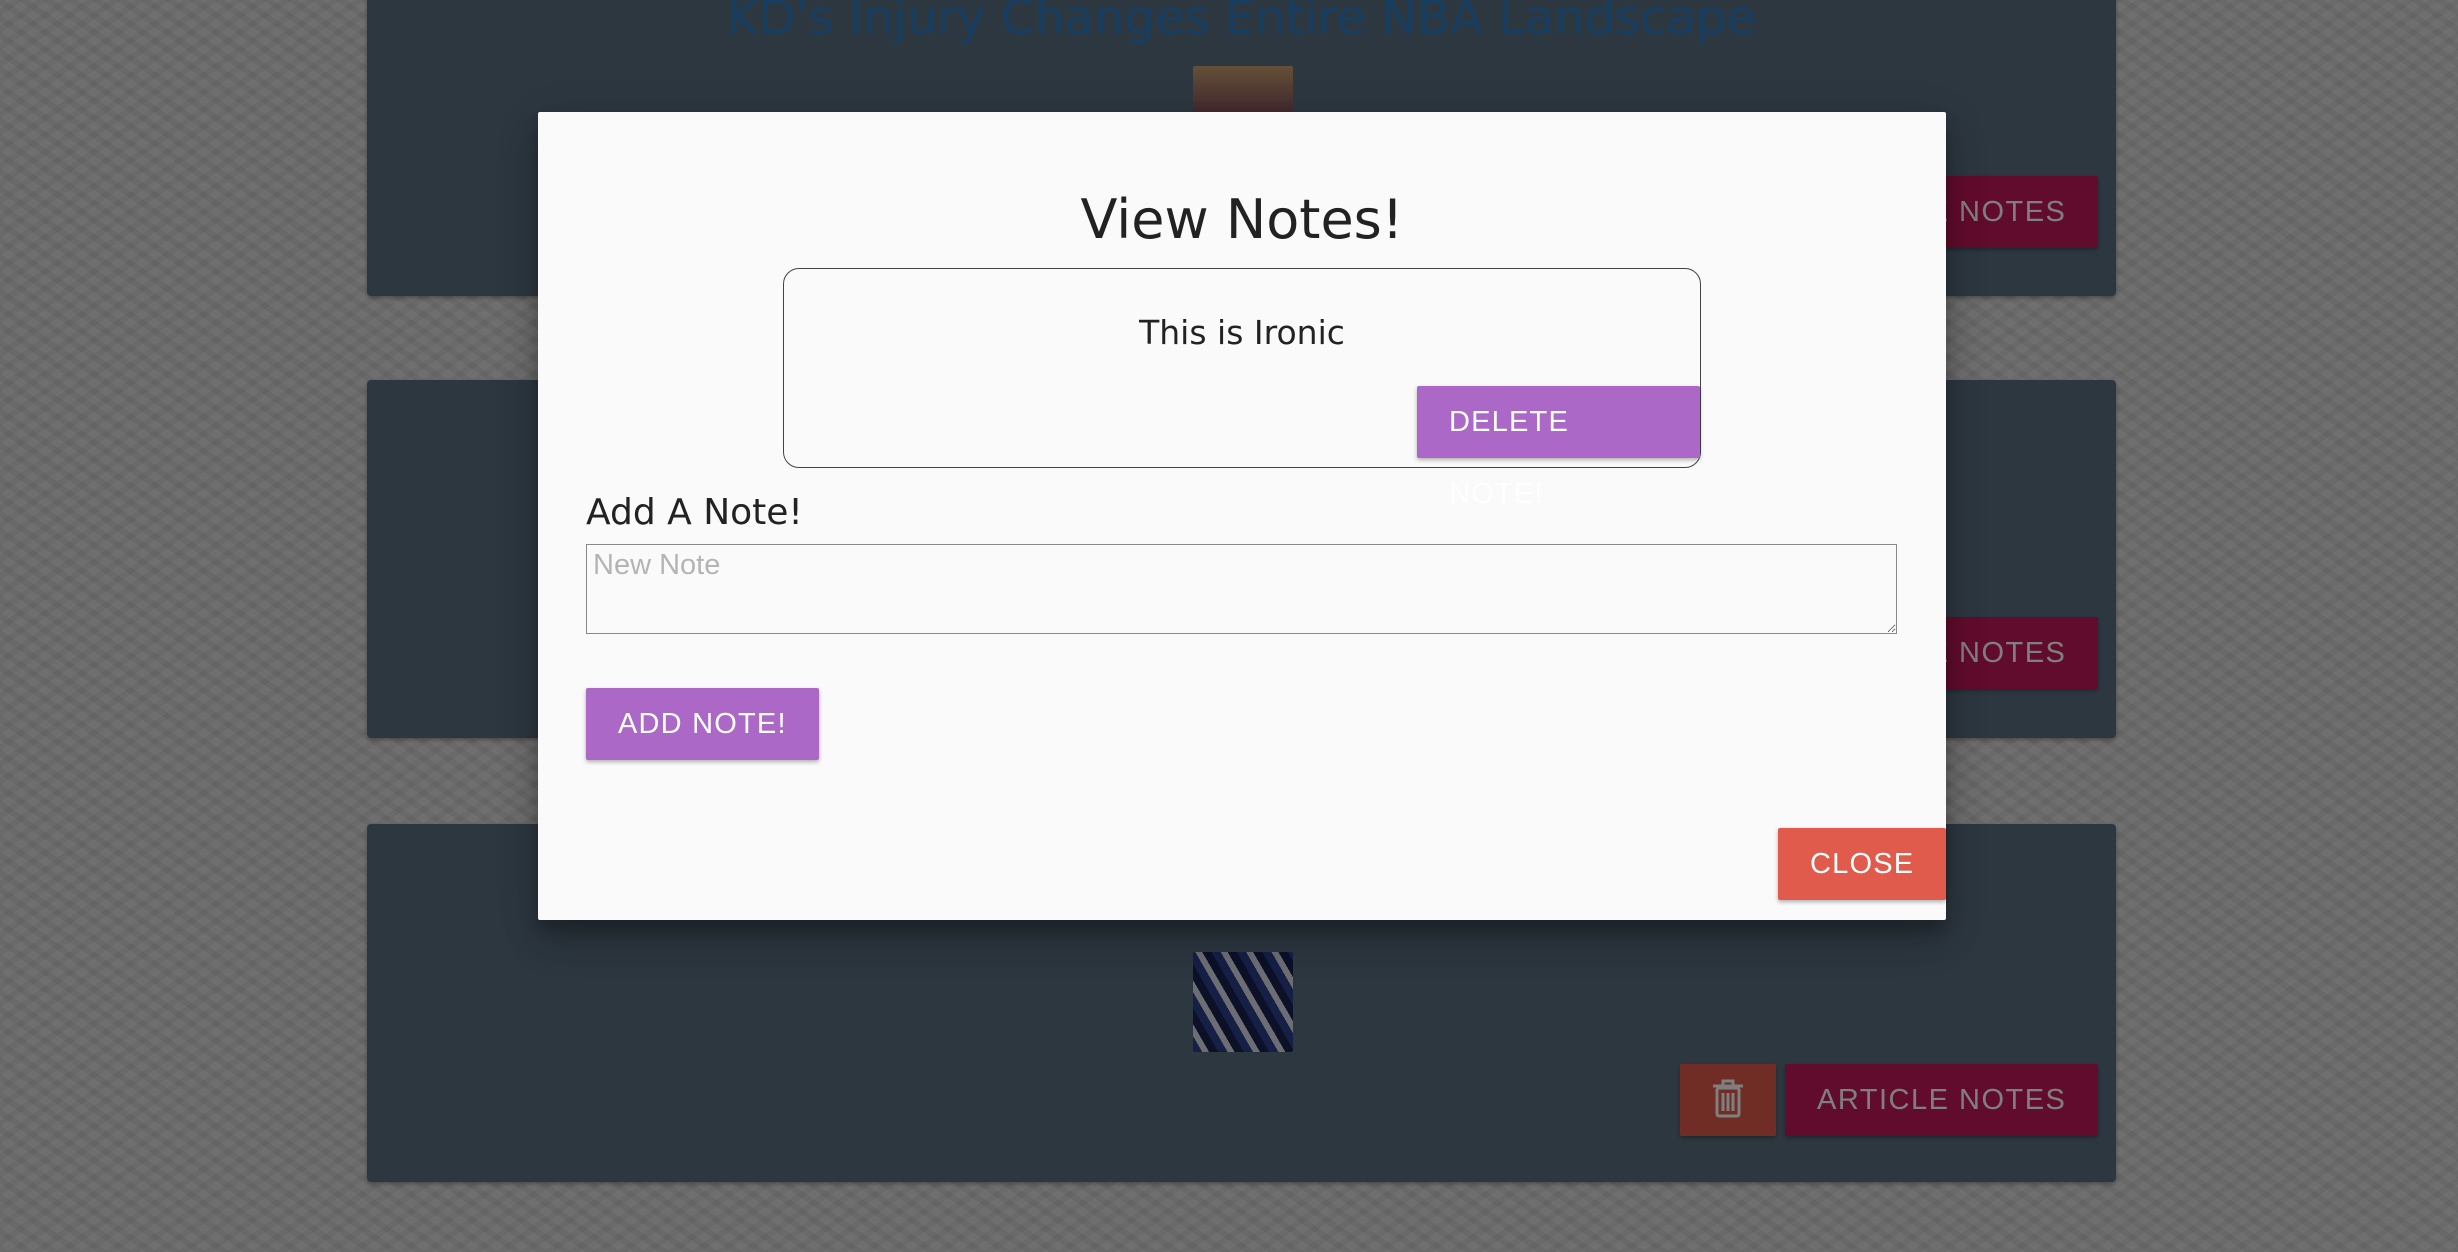 The width and height of the screenshot is (2458, 1252). What do you see at coordinates (1242, 389) in the screenshot?
I see `note-item: This is Ironic DELETE NOTE!` at bounding box center [1242, 389].